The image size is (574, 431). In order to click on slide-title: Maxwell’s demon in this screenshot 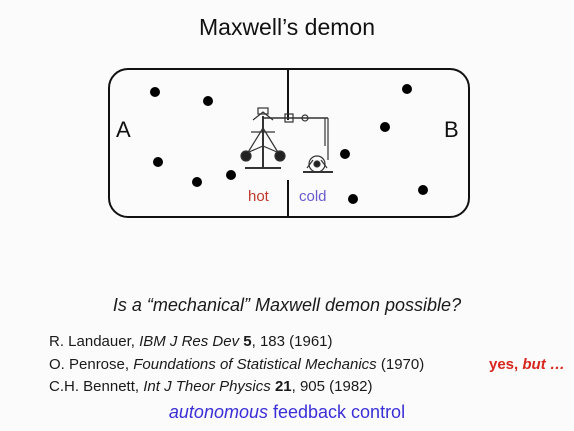, I will do `click(287, 27)`.